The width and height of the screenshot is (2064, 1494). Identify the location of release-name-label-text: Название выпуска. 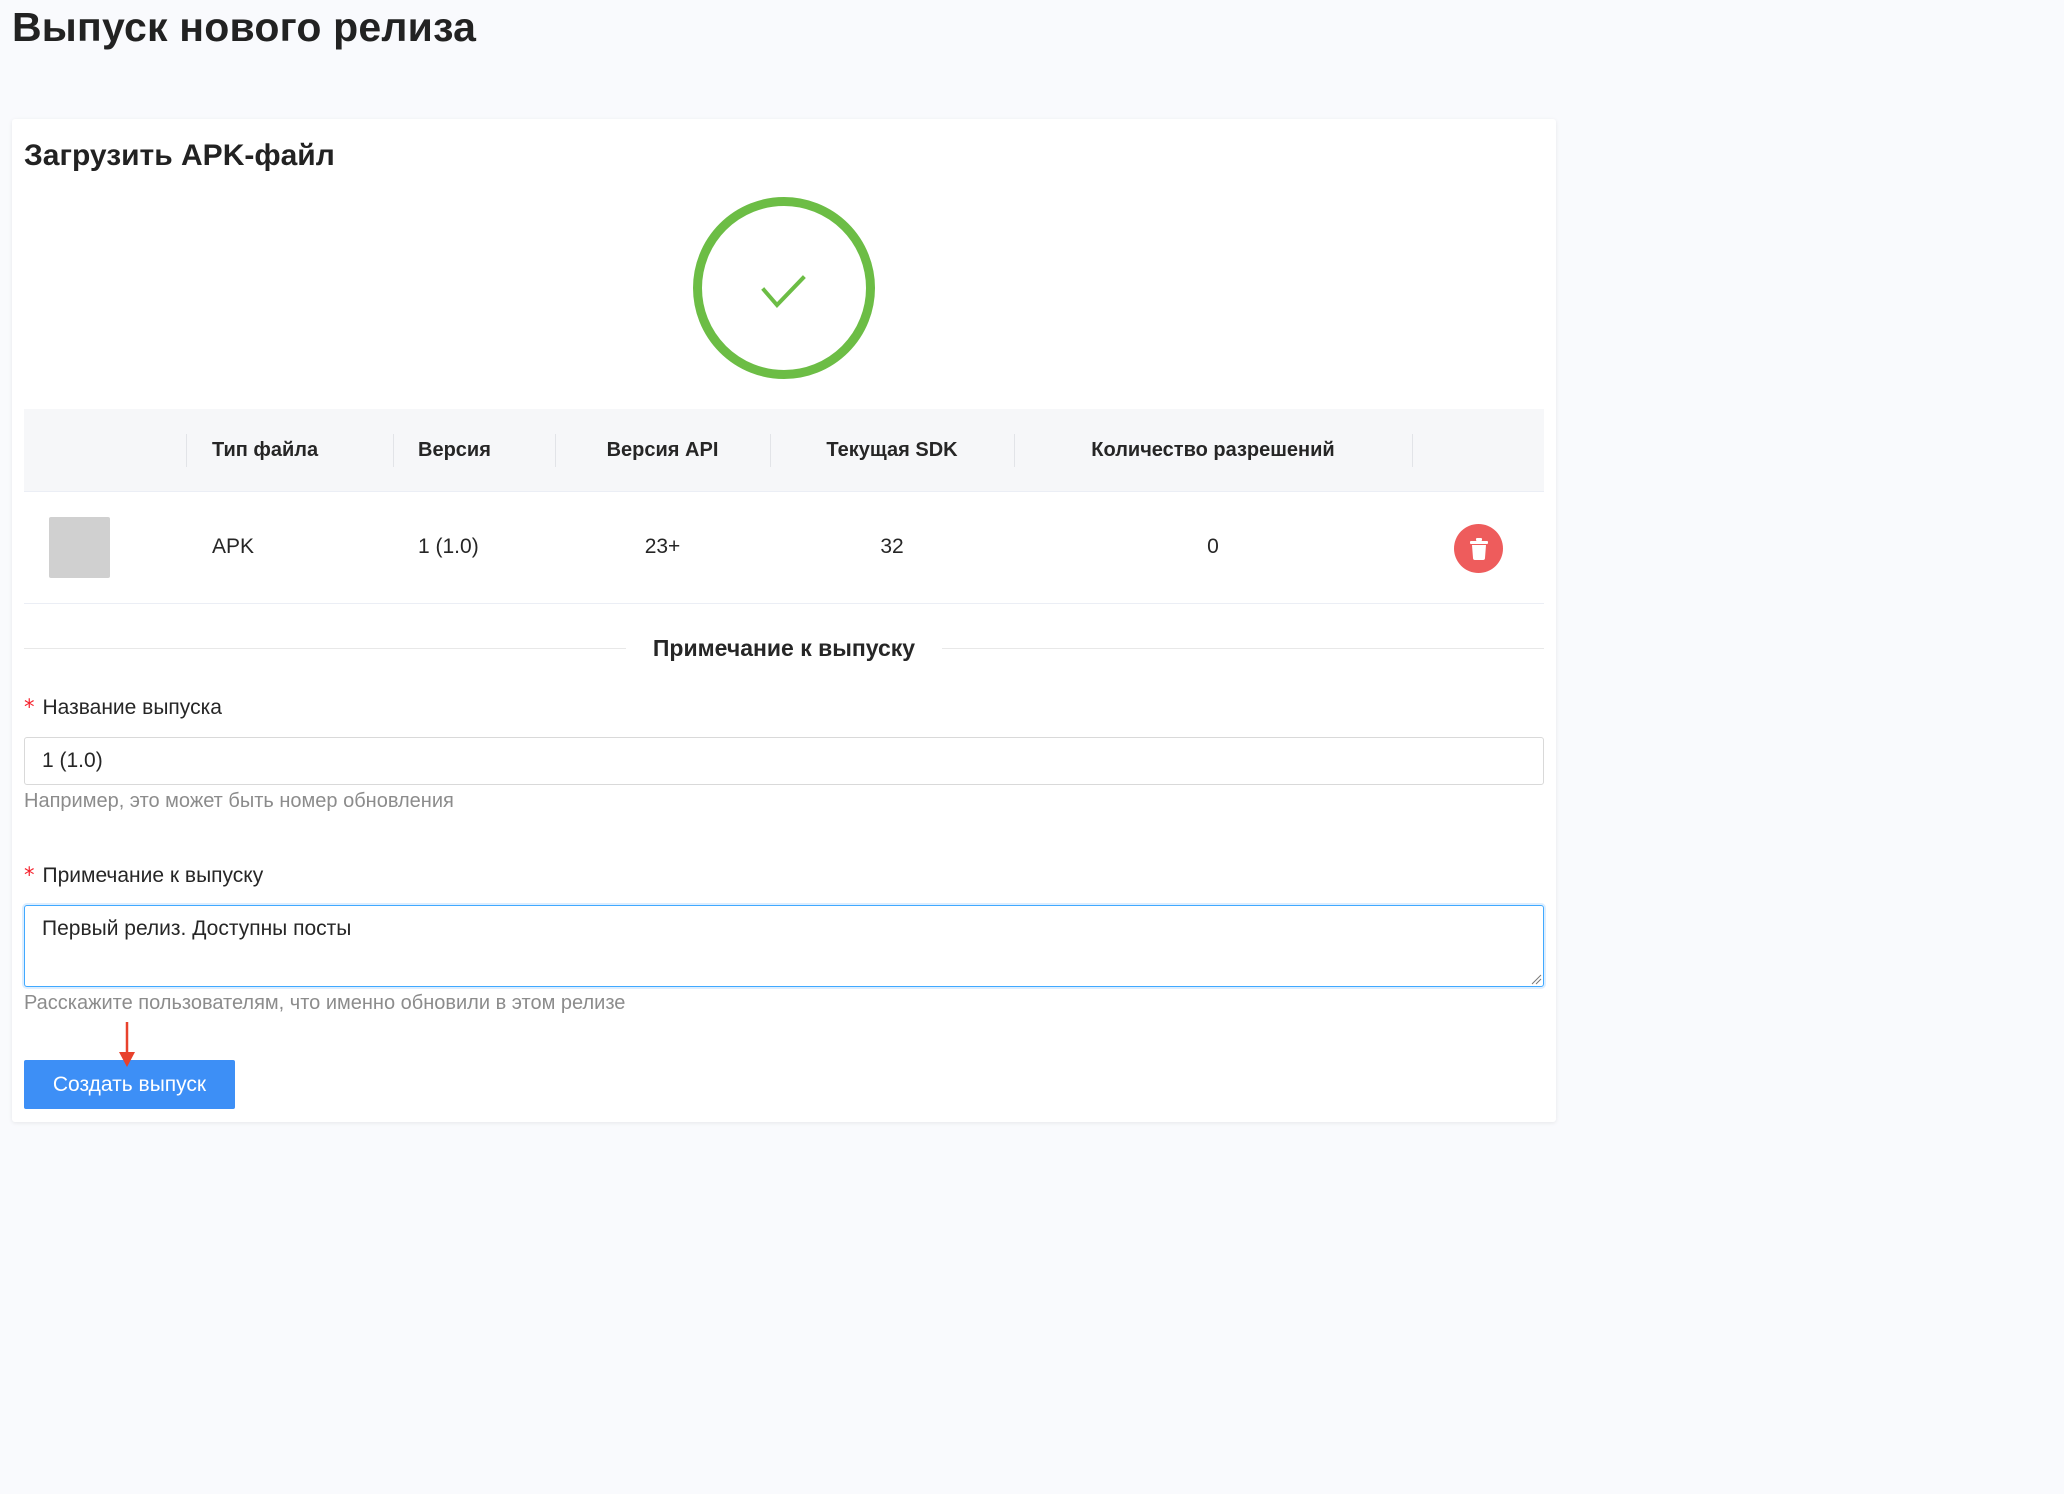
(132, 707).